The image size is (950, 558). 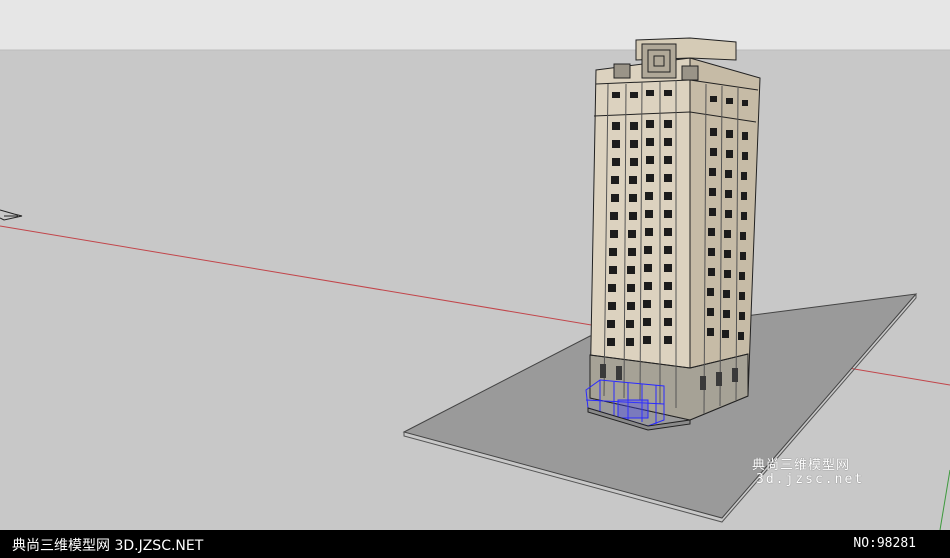 What do you see at coordinates (108, 546) in the screenshot?
I see `footer-site-label: 典尚三维模型网 3D.JZSC.NET` at bounding box center [108, 546].